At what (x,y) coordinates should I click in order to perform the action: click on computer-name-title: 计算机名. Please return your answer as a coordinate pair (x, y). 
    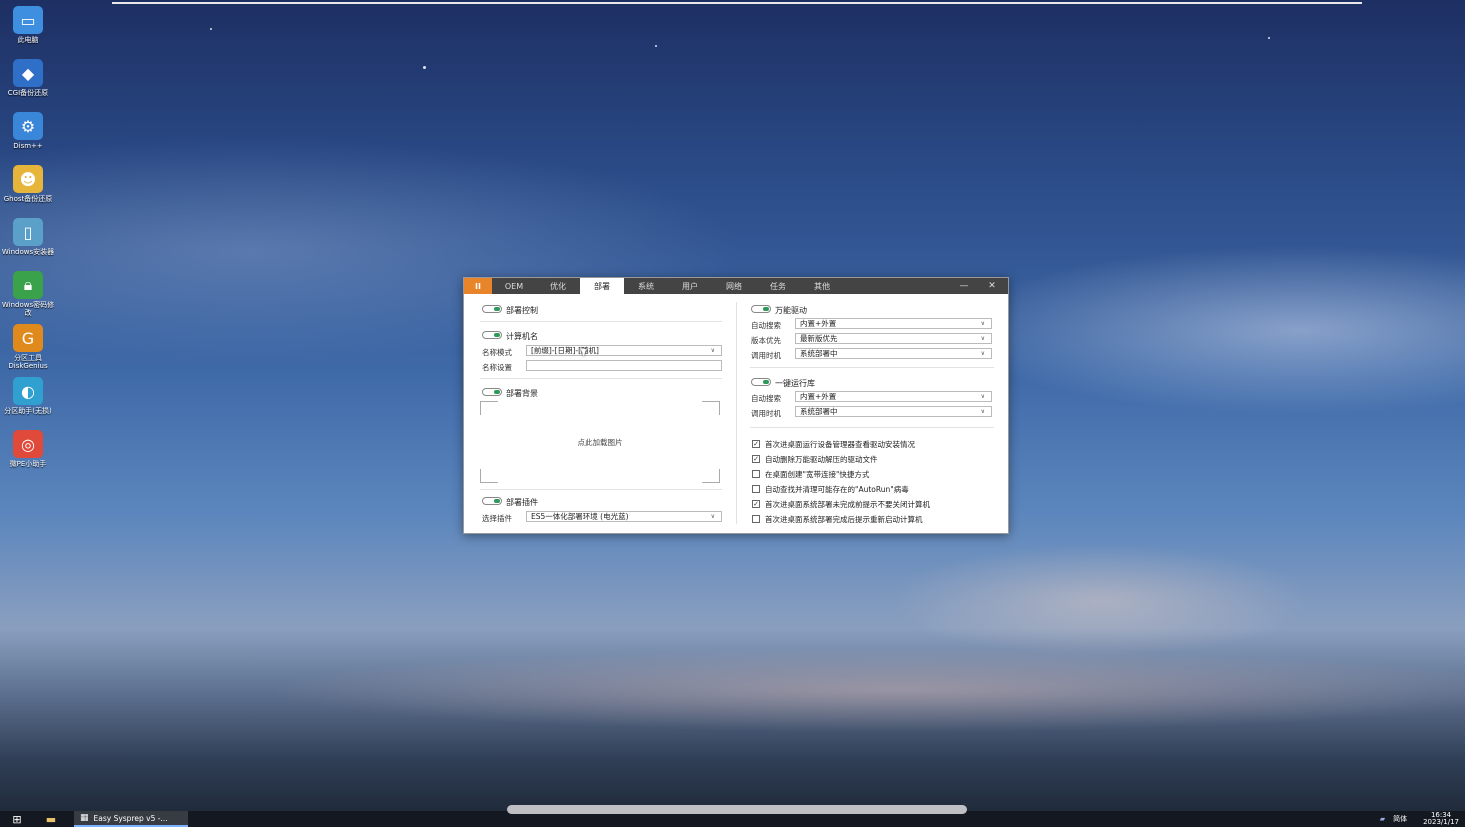
    Looking at the image, I should click on (522, 336).